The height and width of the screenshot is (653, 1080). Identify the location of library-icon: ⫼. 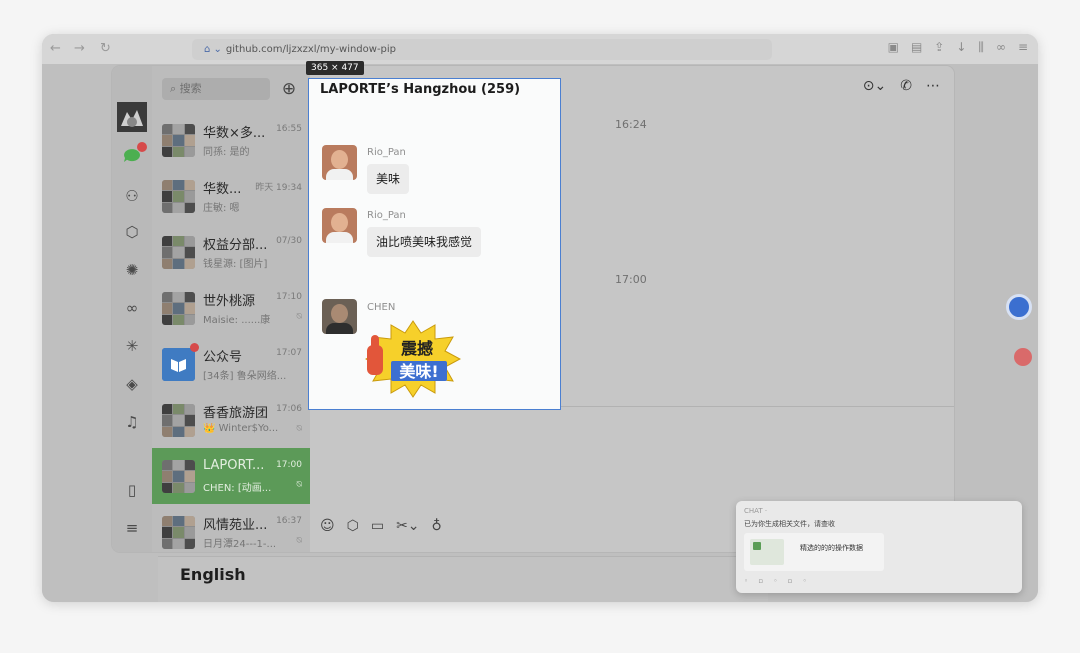
(981, 47).